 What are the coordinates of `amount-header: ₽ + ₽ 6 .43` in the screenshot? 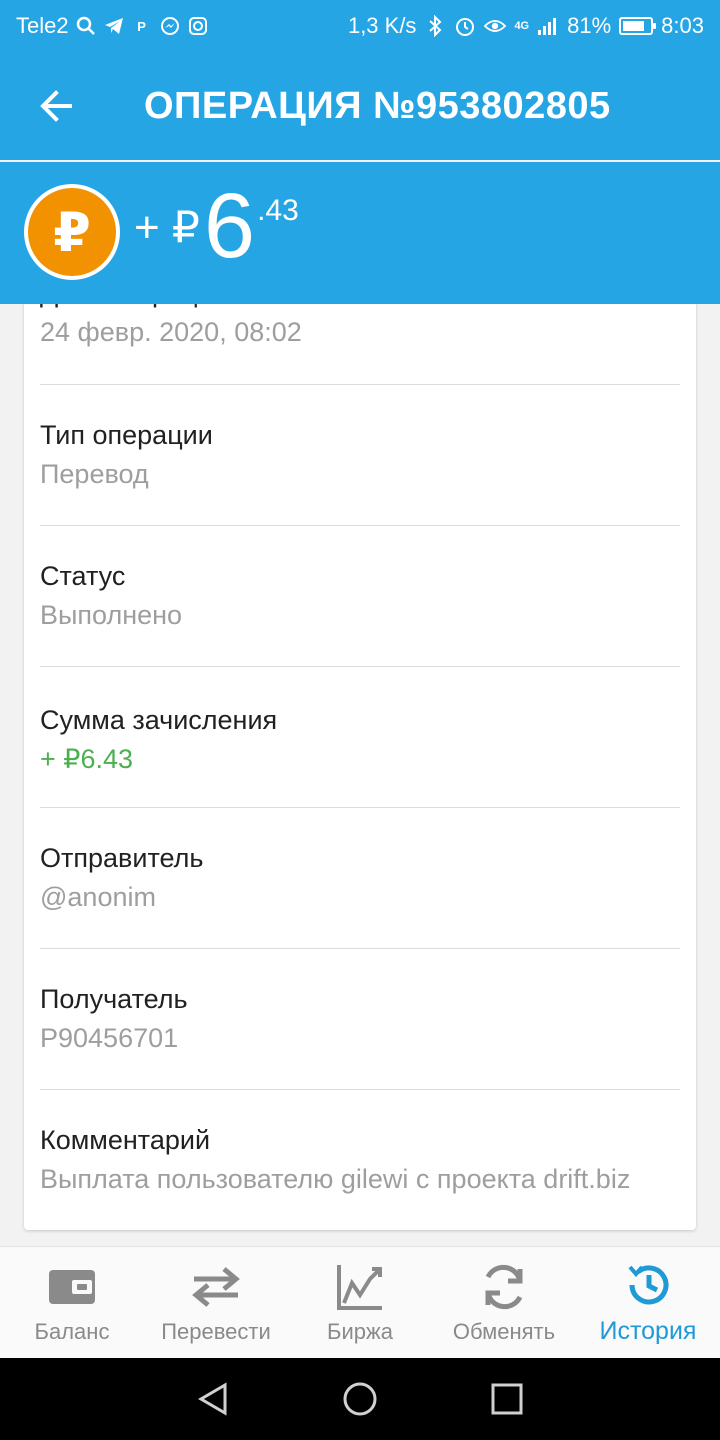 It's located at (360, 233).